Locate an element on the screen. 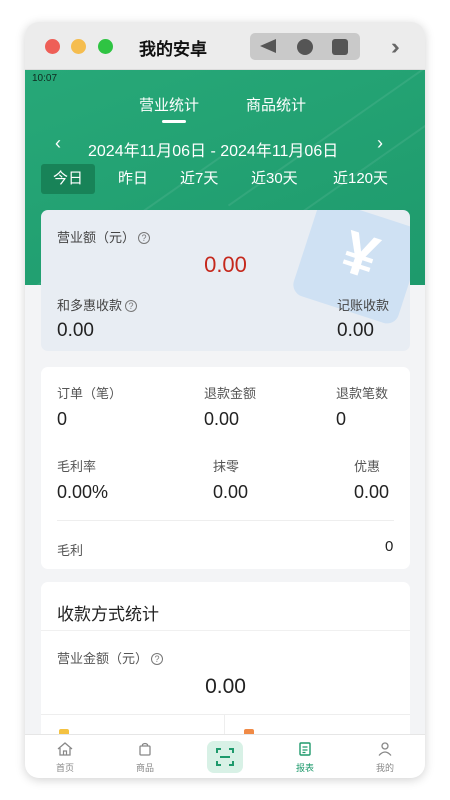  payment-stats-title: 收款方式统计 is located at coordinates (108, 614).